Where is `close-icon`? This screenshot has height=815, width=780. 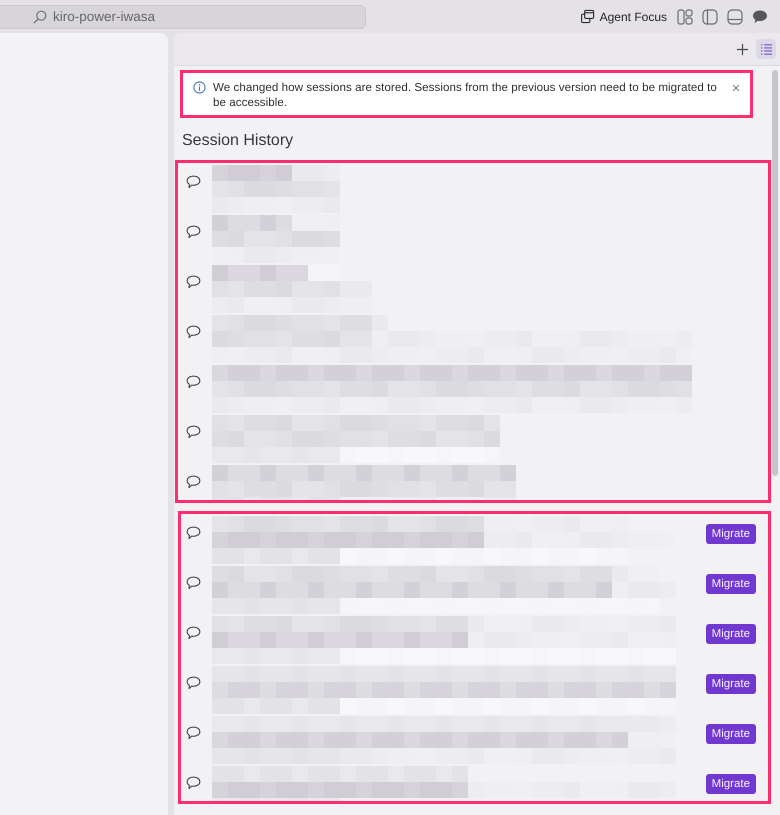
close-icon is located at coordinates (736, 88).